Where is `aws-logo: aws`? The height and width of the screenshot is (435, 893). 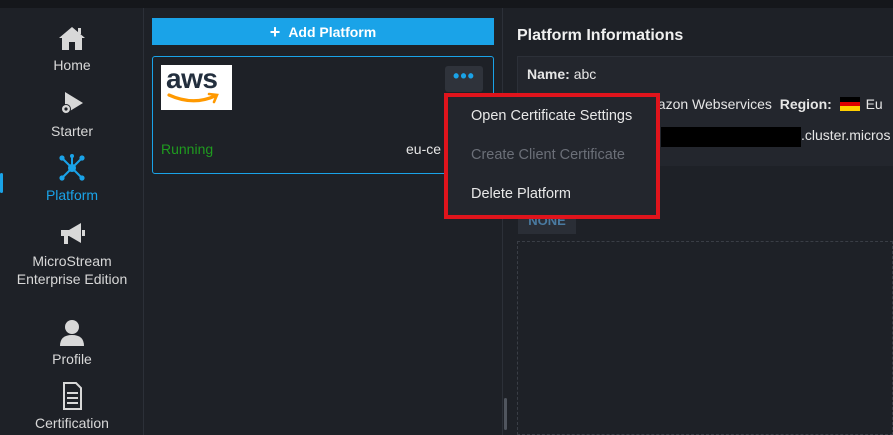 aws-logo: aws is located at coordinates (196, 86).